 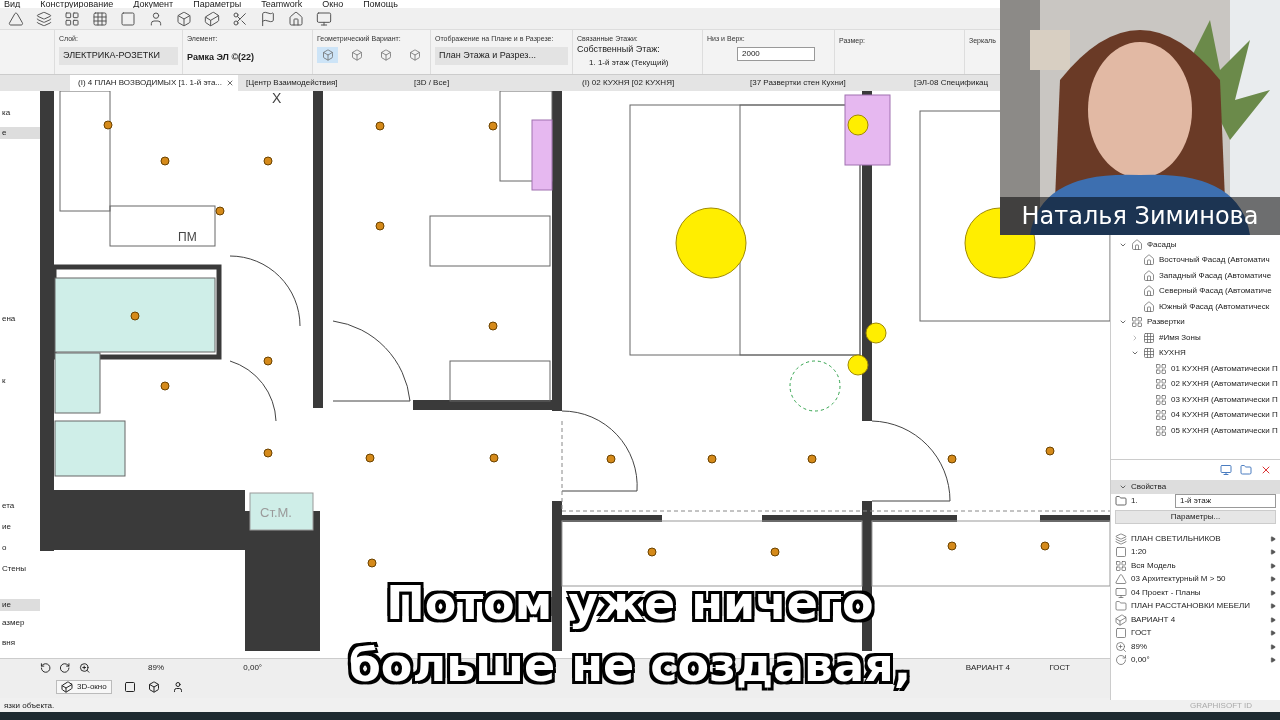 What do you see at coordinates (1198, 538) in the screenshot?
I see `setting-value: ПЛАН СВЕТИЛЬНИКОВ` at bounding box center [1198, 538].